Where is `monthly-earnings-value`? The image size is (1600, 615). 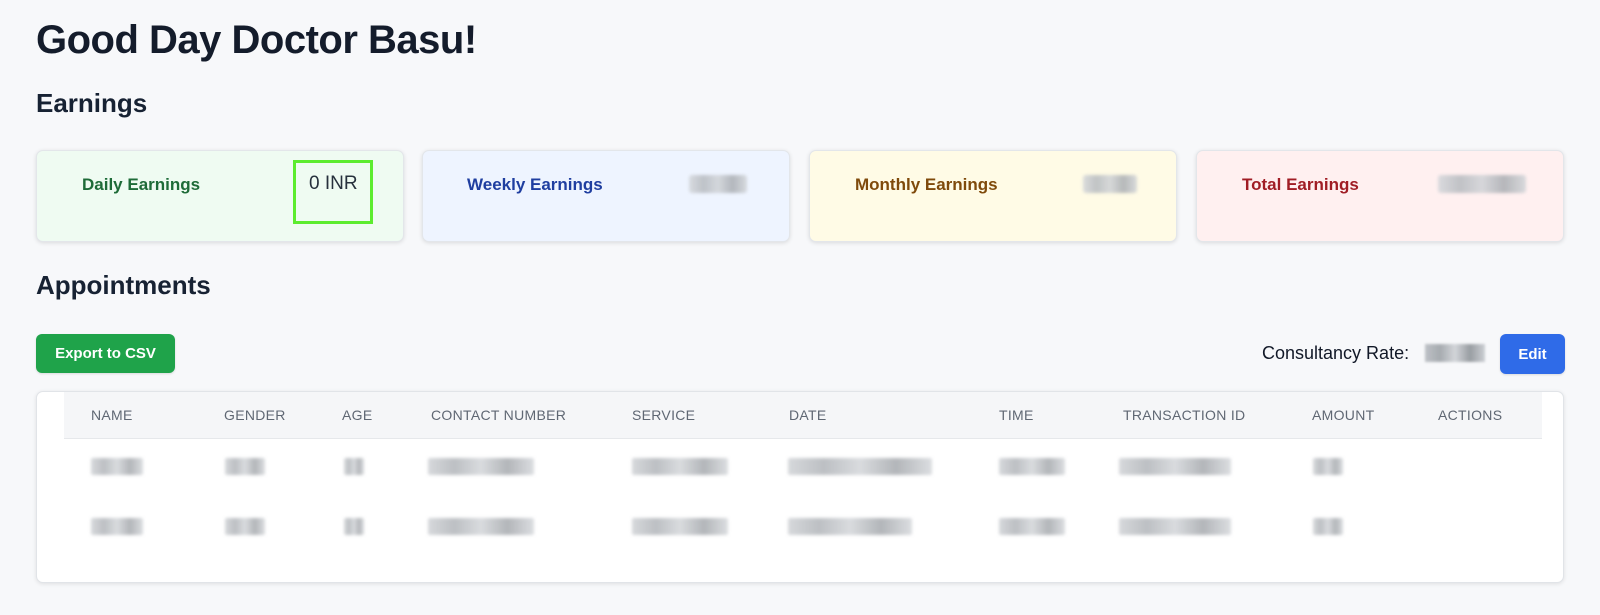 monthly-earnings-value is located at coordinates (1110, 184).